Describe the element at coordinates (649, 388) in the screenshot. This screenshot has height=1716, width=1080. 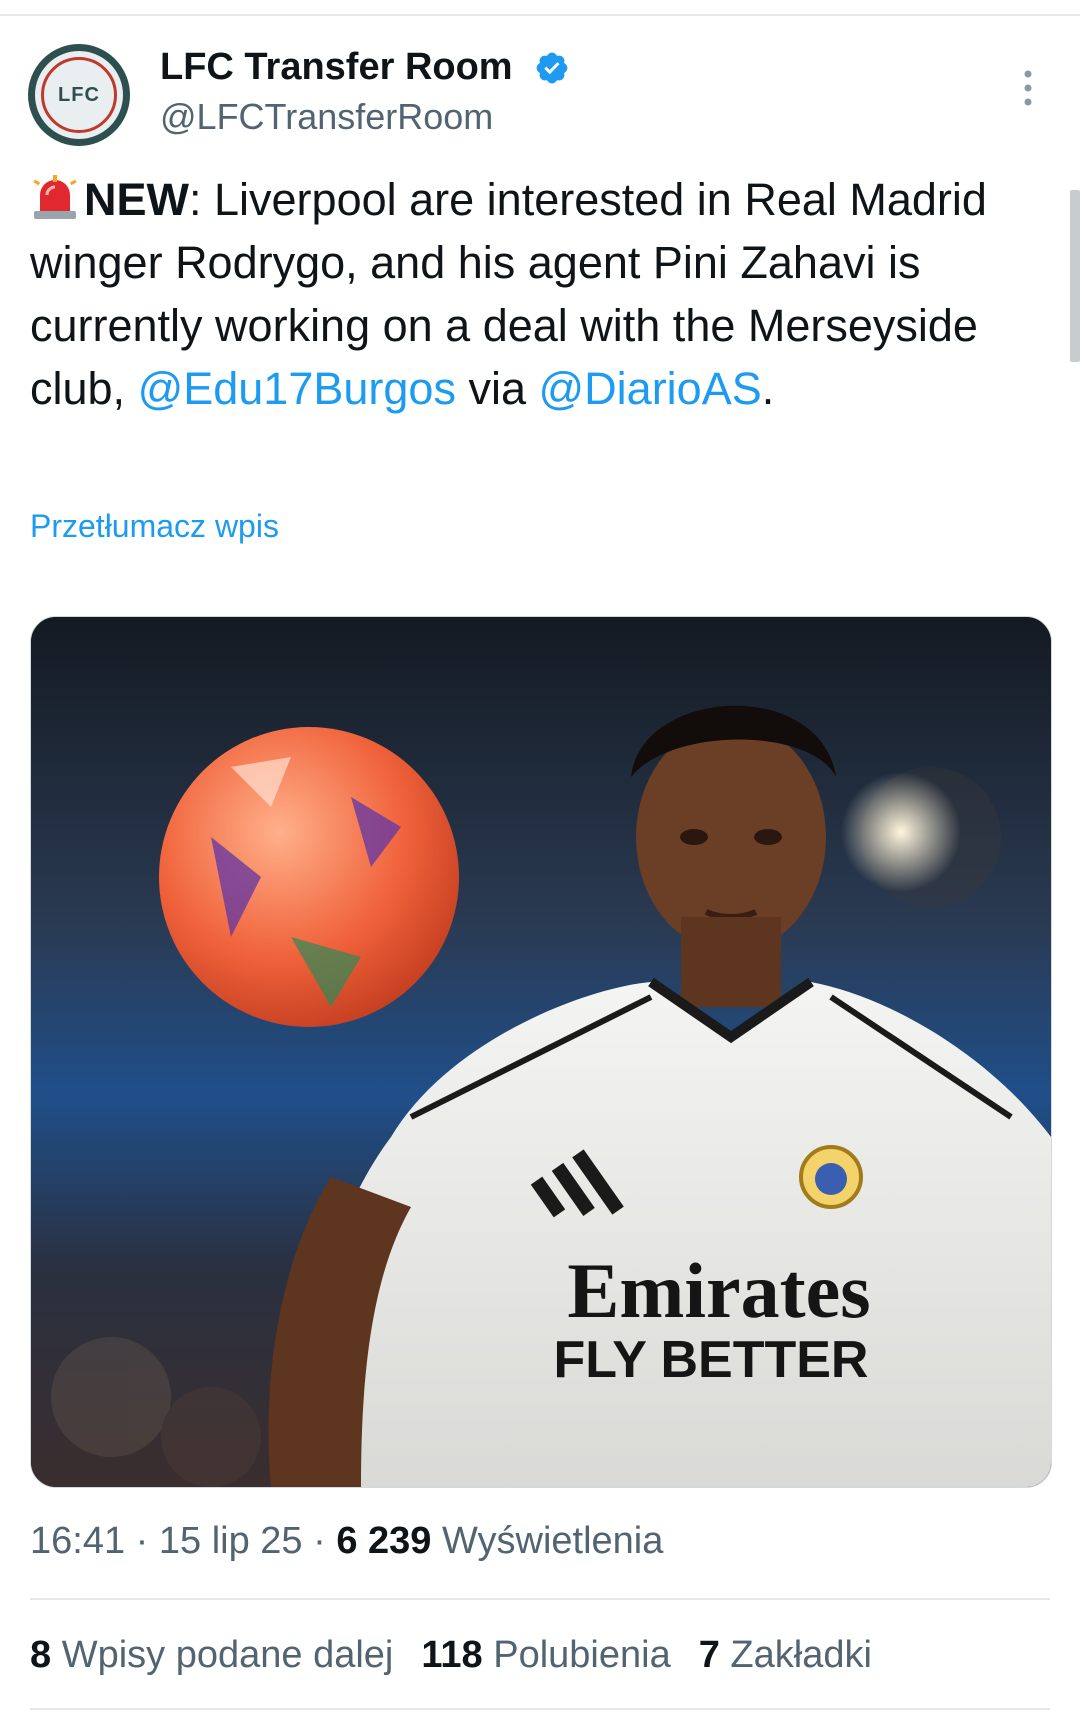
I see `mention-link: @DiarioAS` at that location.